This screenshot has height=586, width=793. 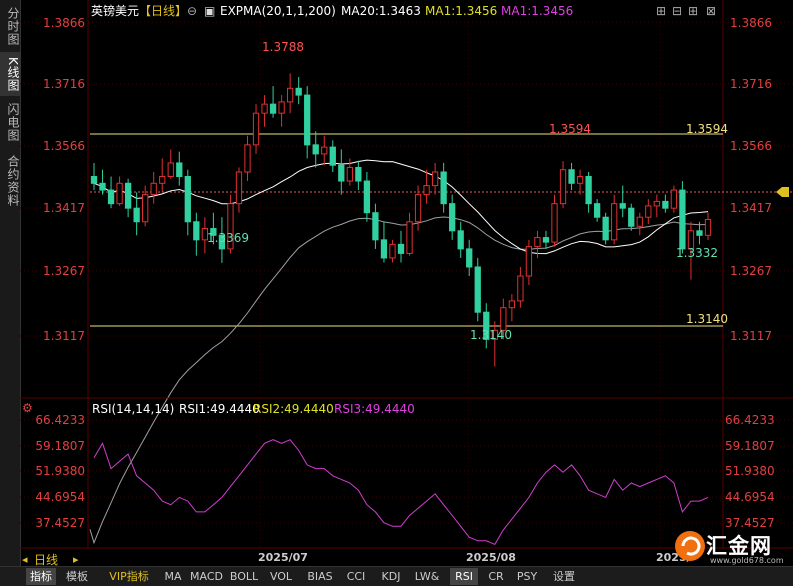 What do you see at coordinates (60, 471) in the screenshot?
I see `rsi-label-left: 51.9380` at bounding box center [60, 471].